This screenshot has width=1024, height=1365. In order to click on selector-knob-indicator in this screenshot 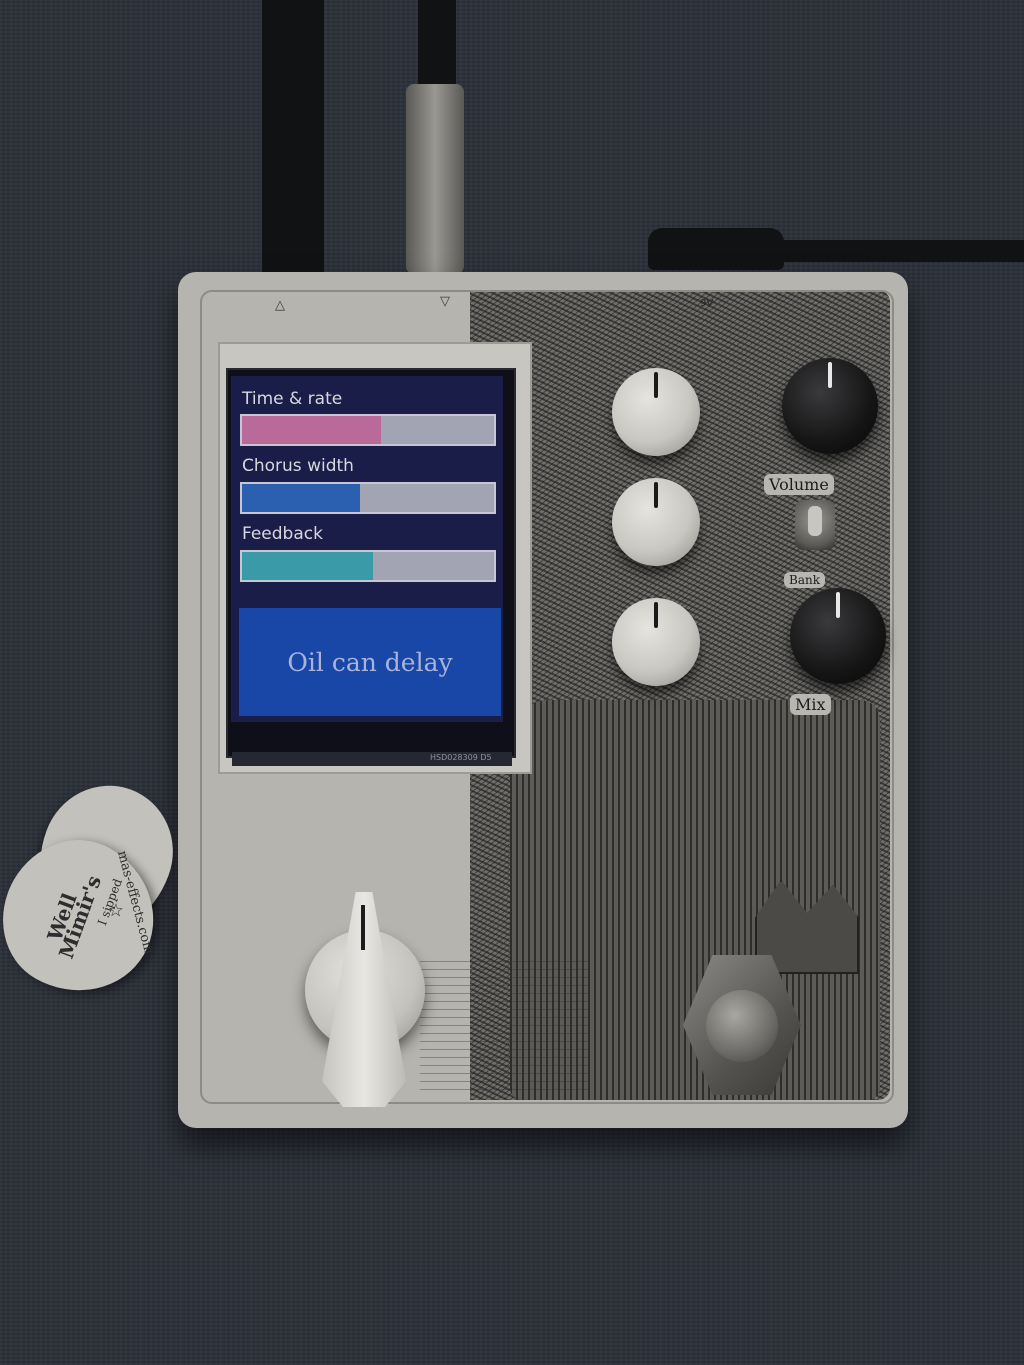, I will do `click(363, 927)`.